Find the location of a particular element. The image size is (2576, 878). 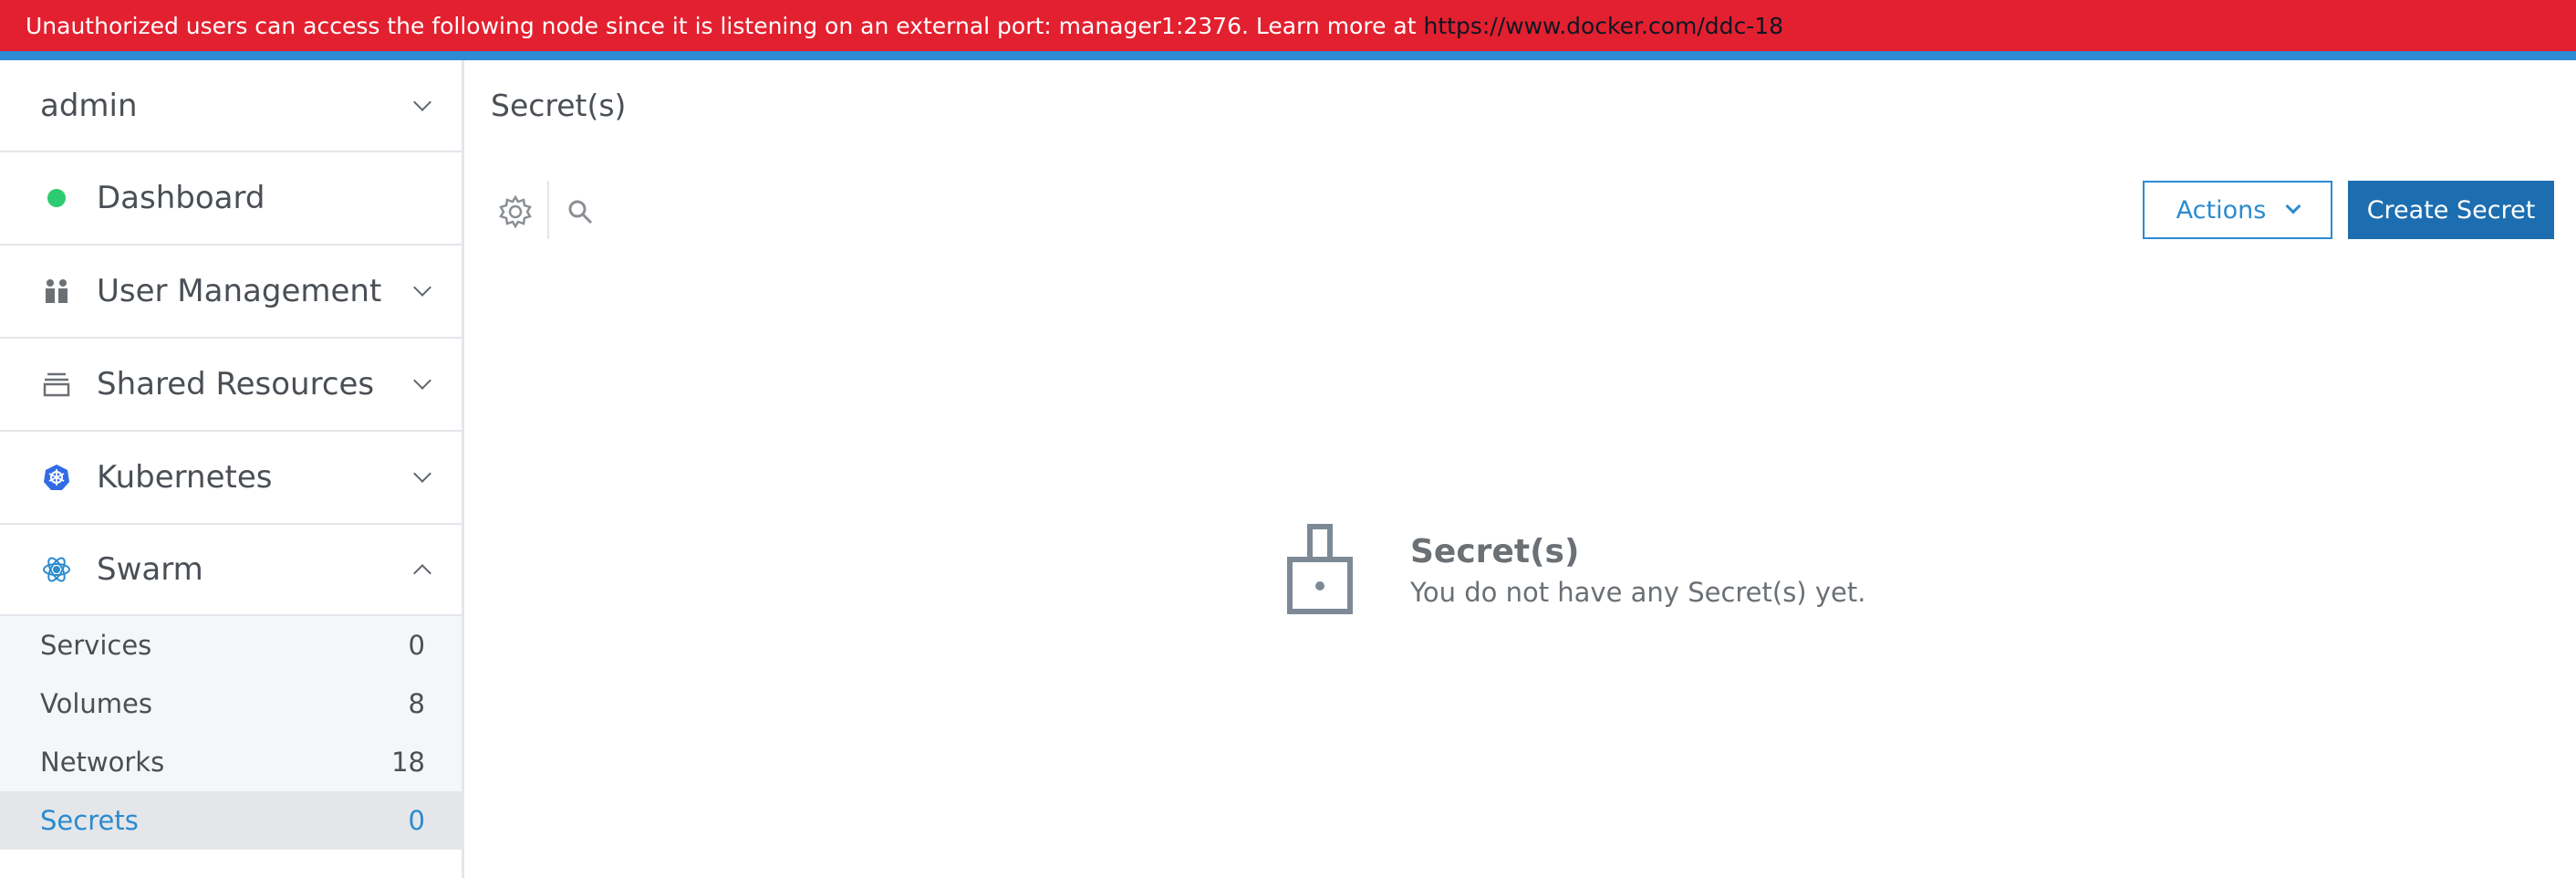

stack-icon is located at coordinates (56, 384).